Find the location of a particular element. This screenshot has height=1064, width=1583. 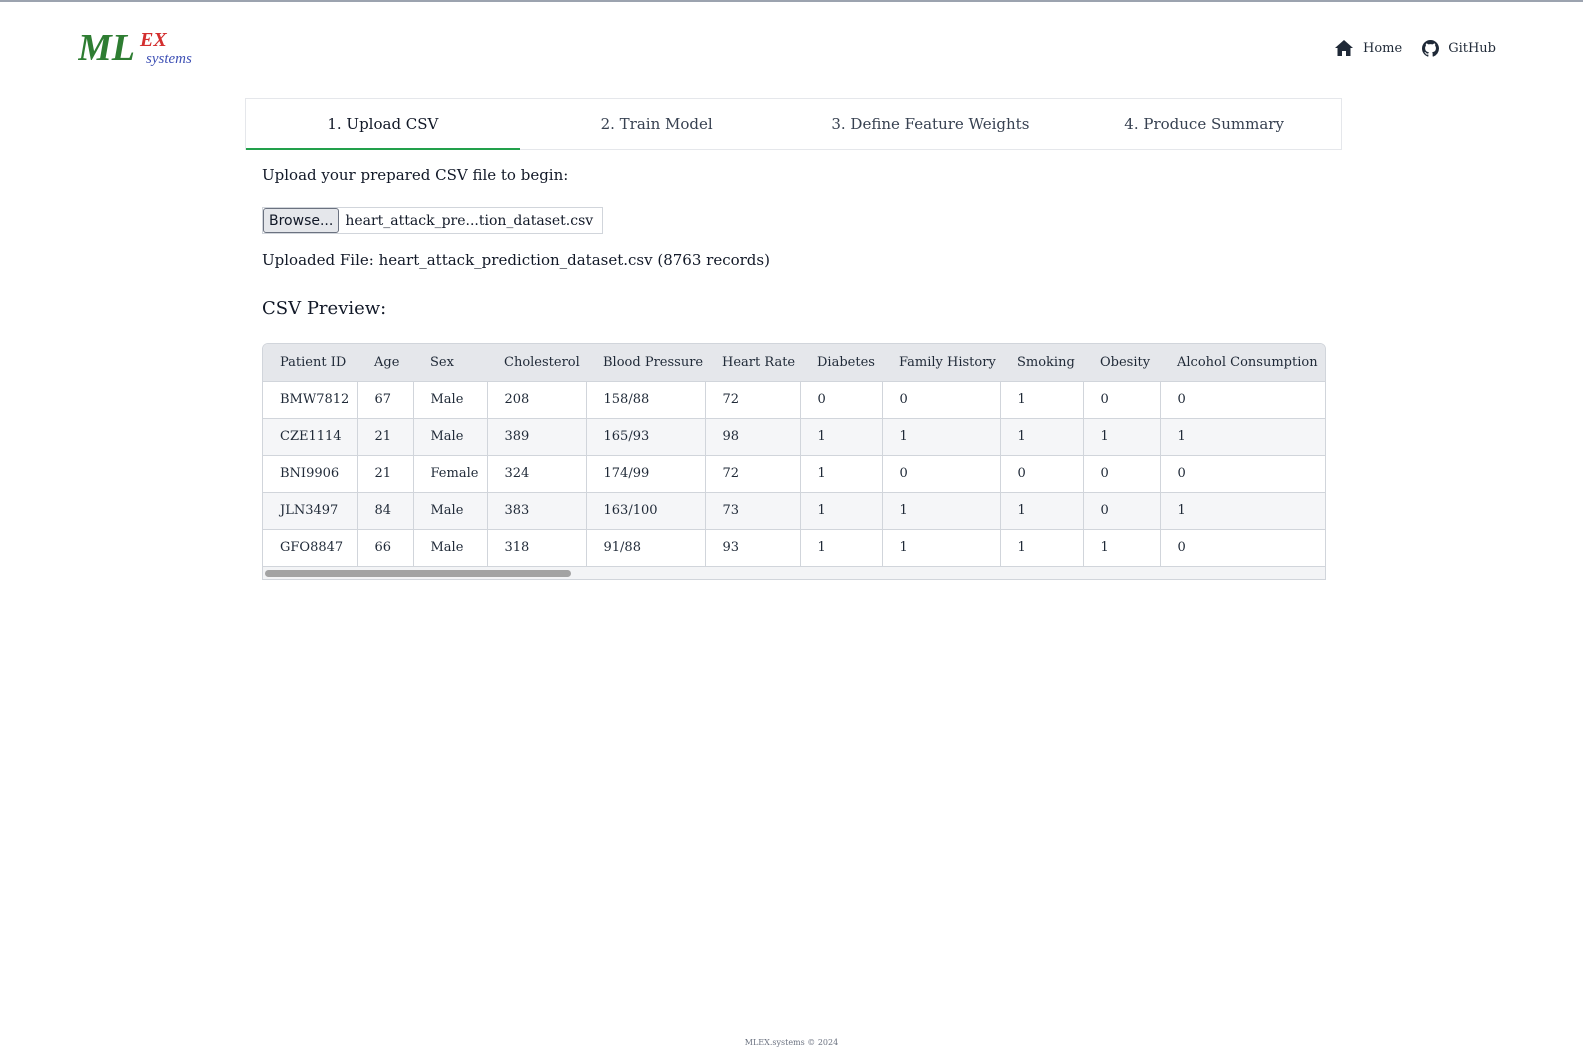

nav-github-link: GitHub is located at coordinates (1459, 48).